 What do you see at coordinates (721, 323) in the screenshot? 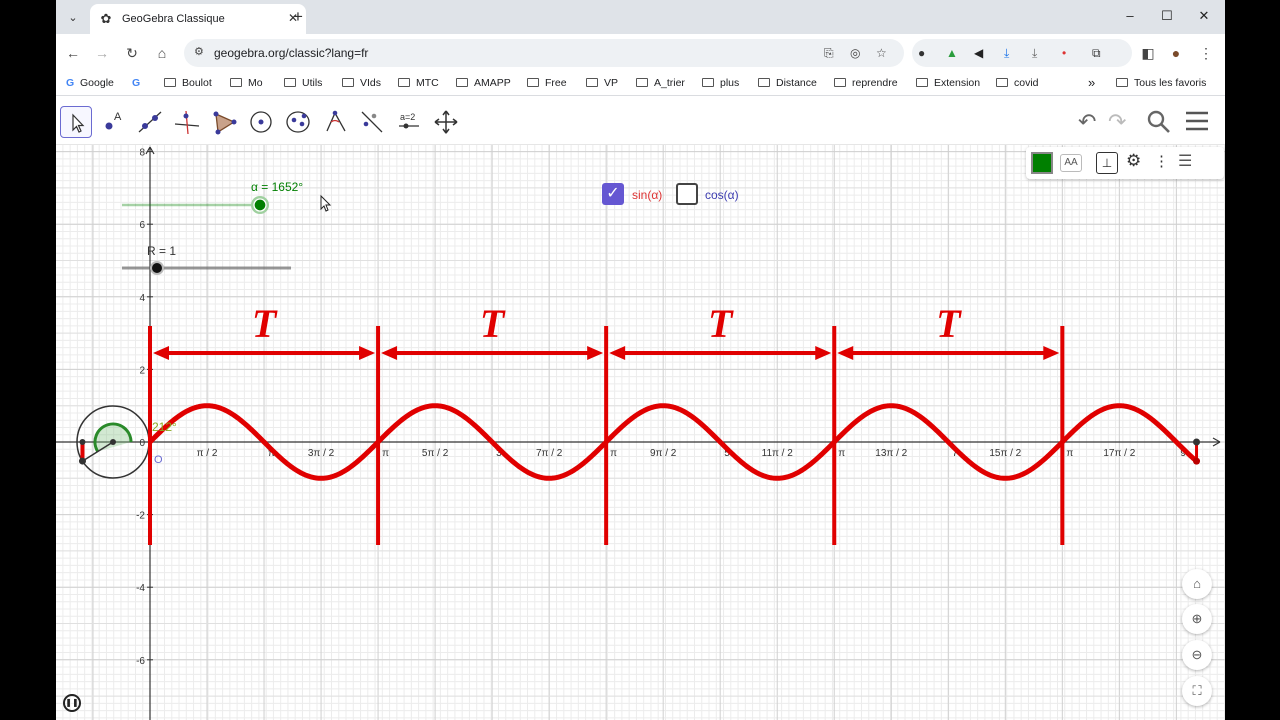
I see `period-label: T` at bounding box center [721, 323].